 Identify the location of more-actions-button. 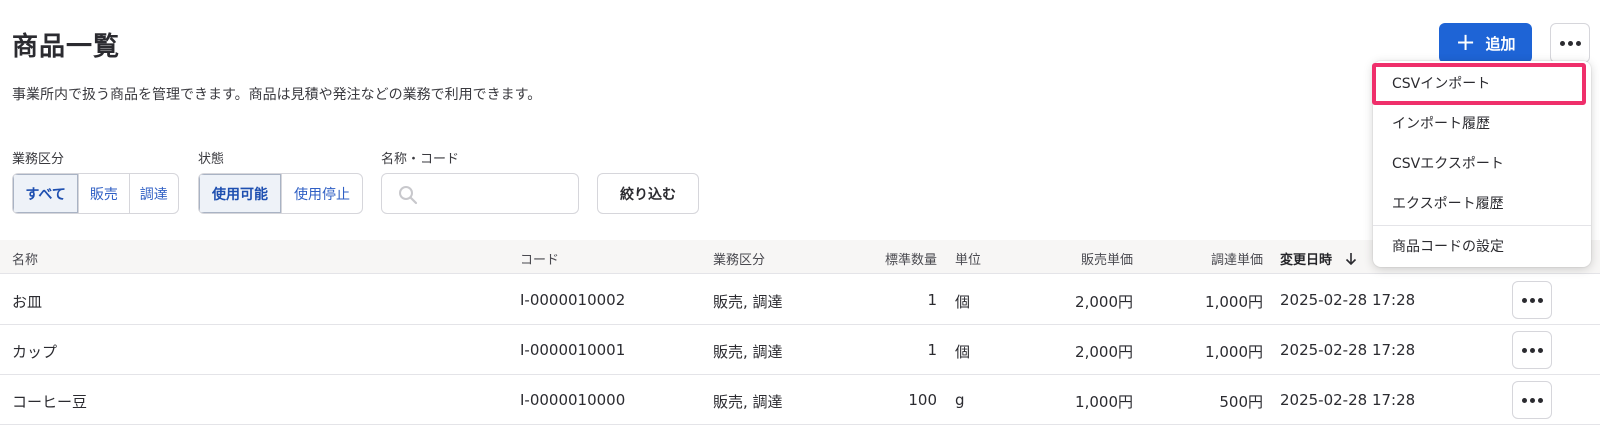
(1570, 43).